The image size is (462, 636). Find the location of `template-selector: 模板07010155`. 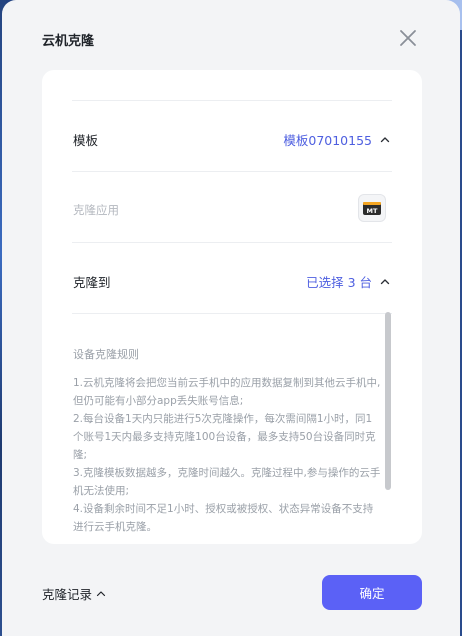

template-selector: 模板07010155 is located at coordinates (336, 139).